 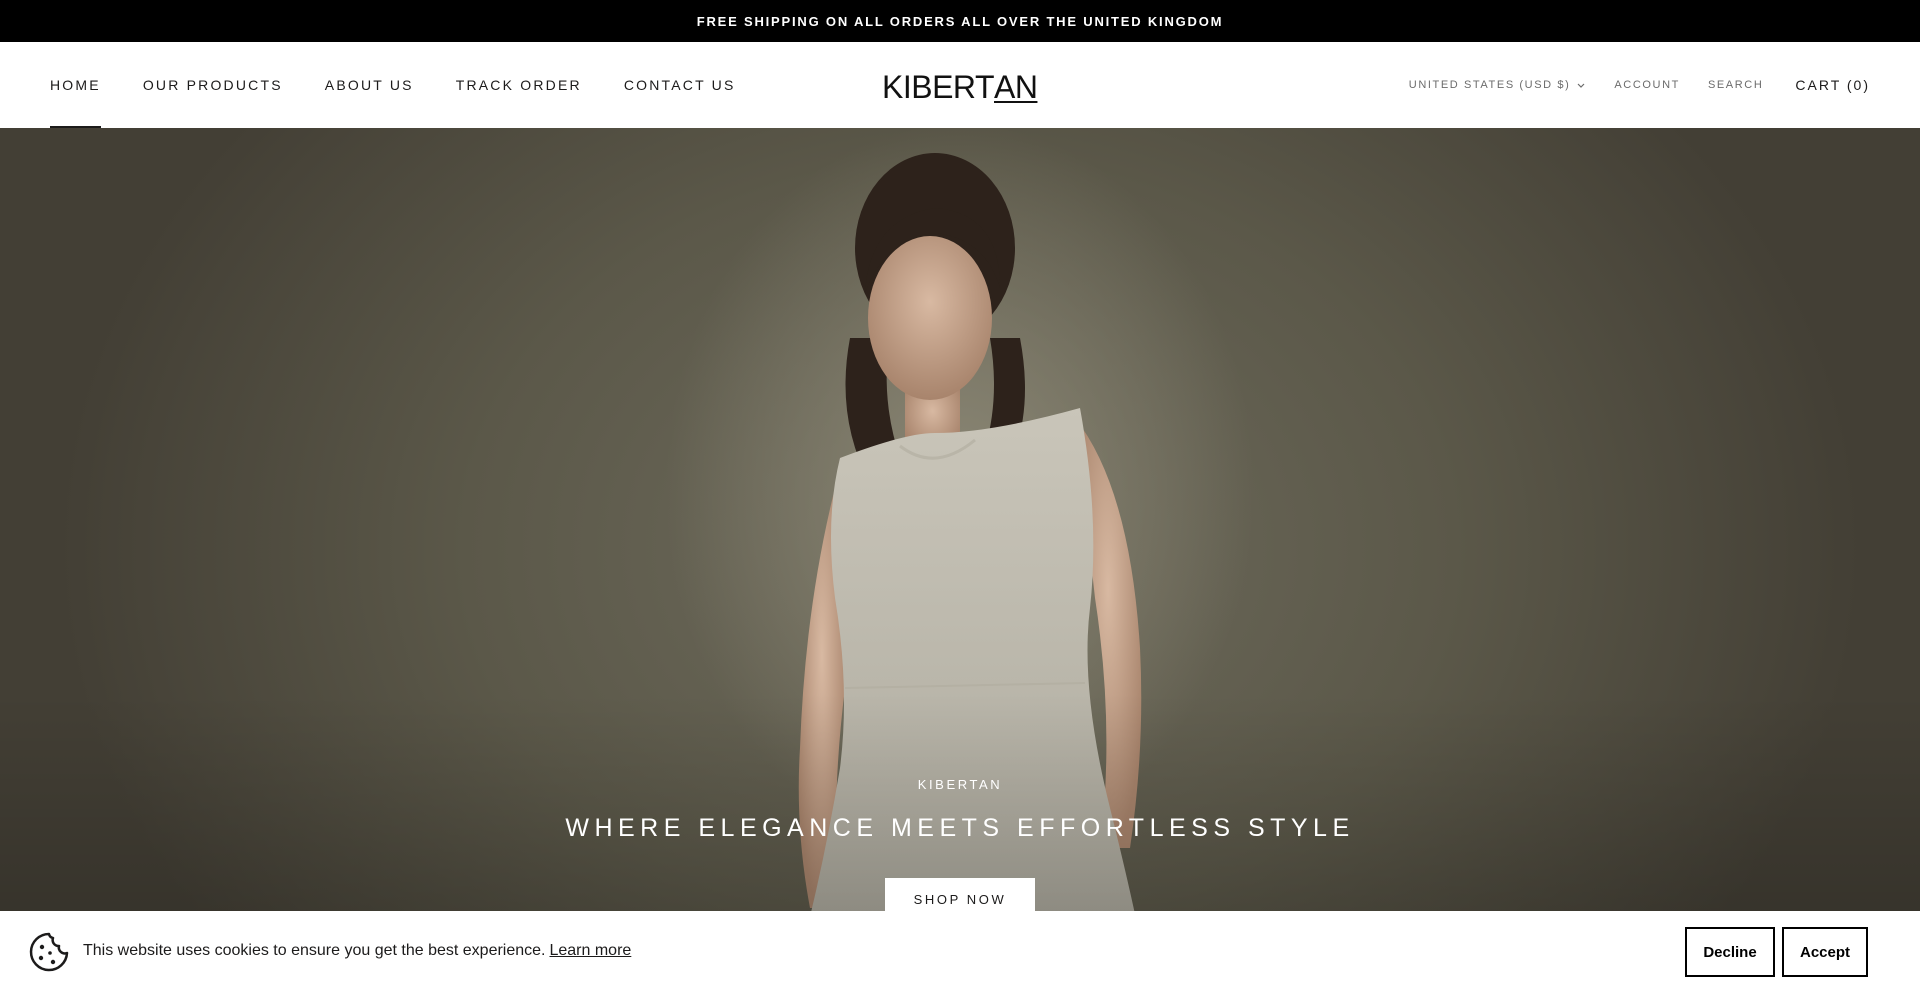 What do you see at coordinates (1730, 952) in the screenshot?
I see `decline-button: Decline` at bounding box center [1730, 952].